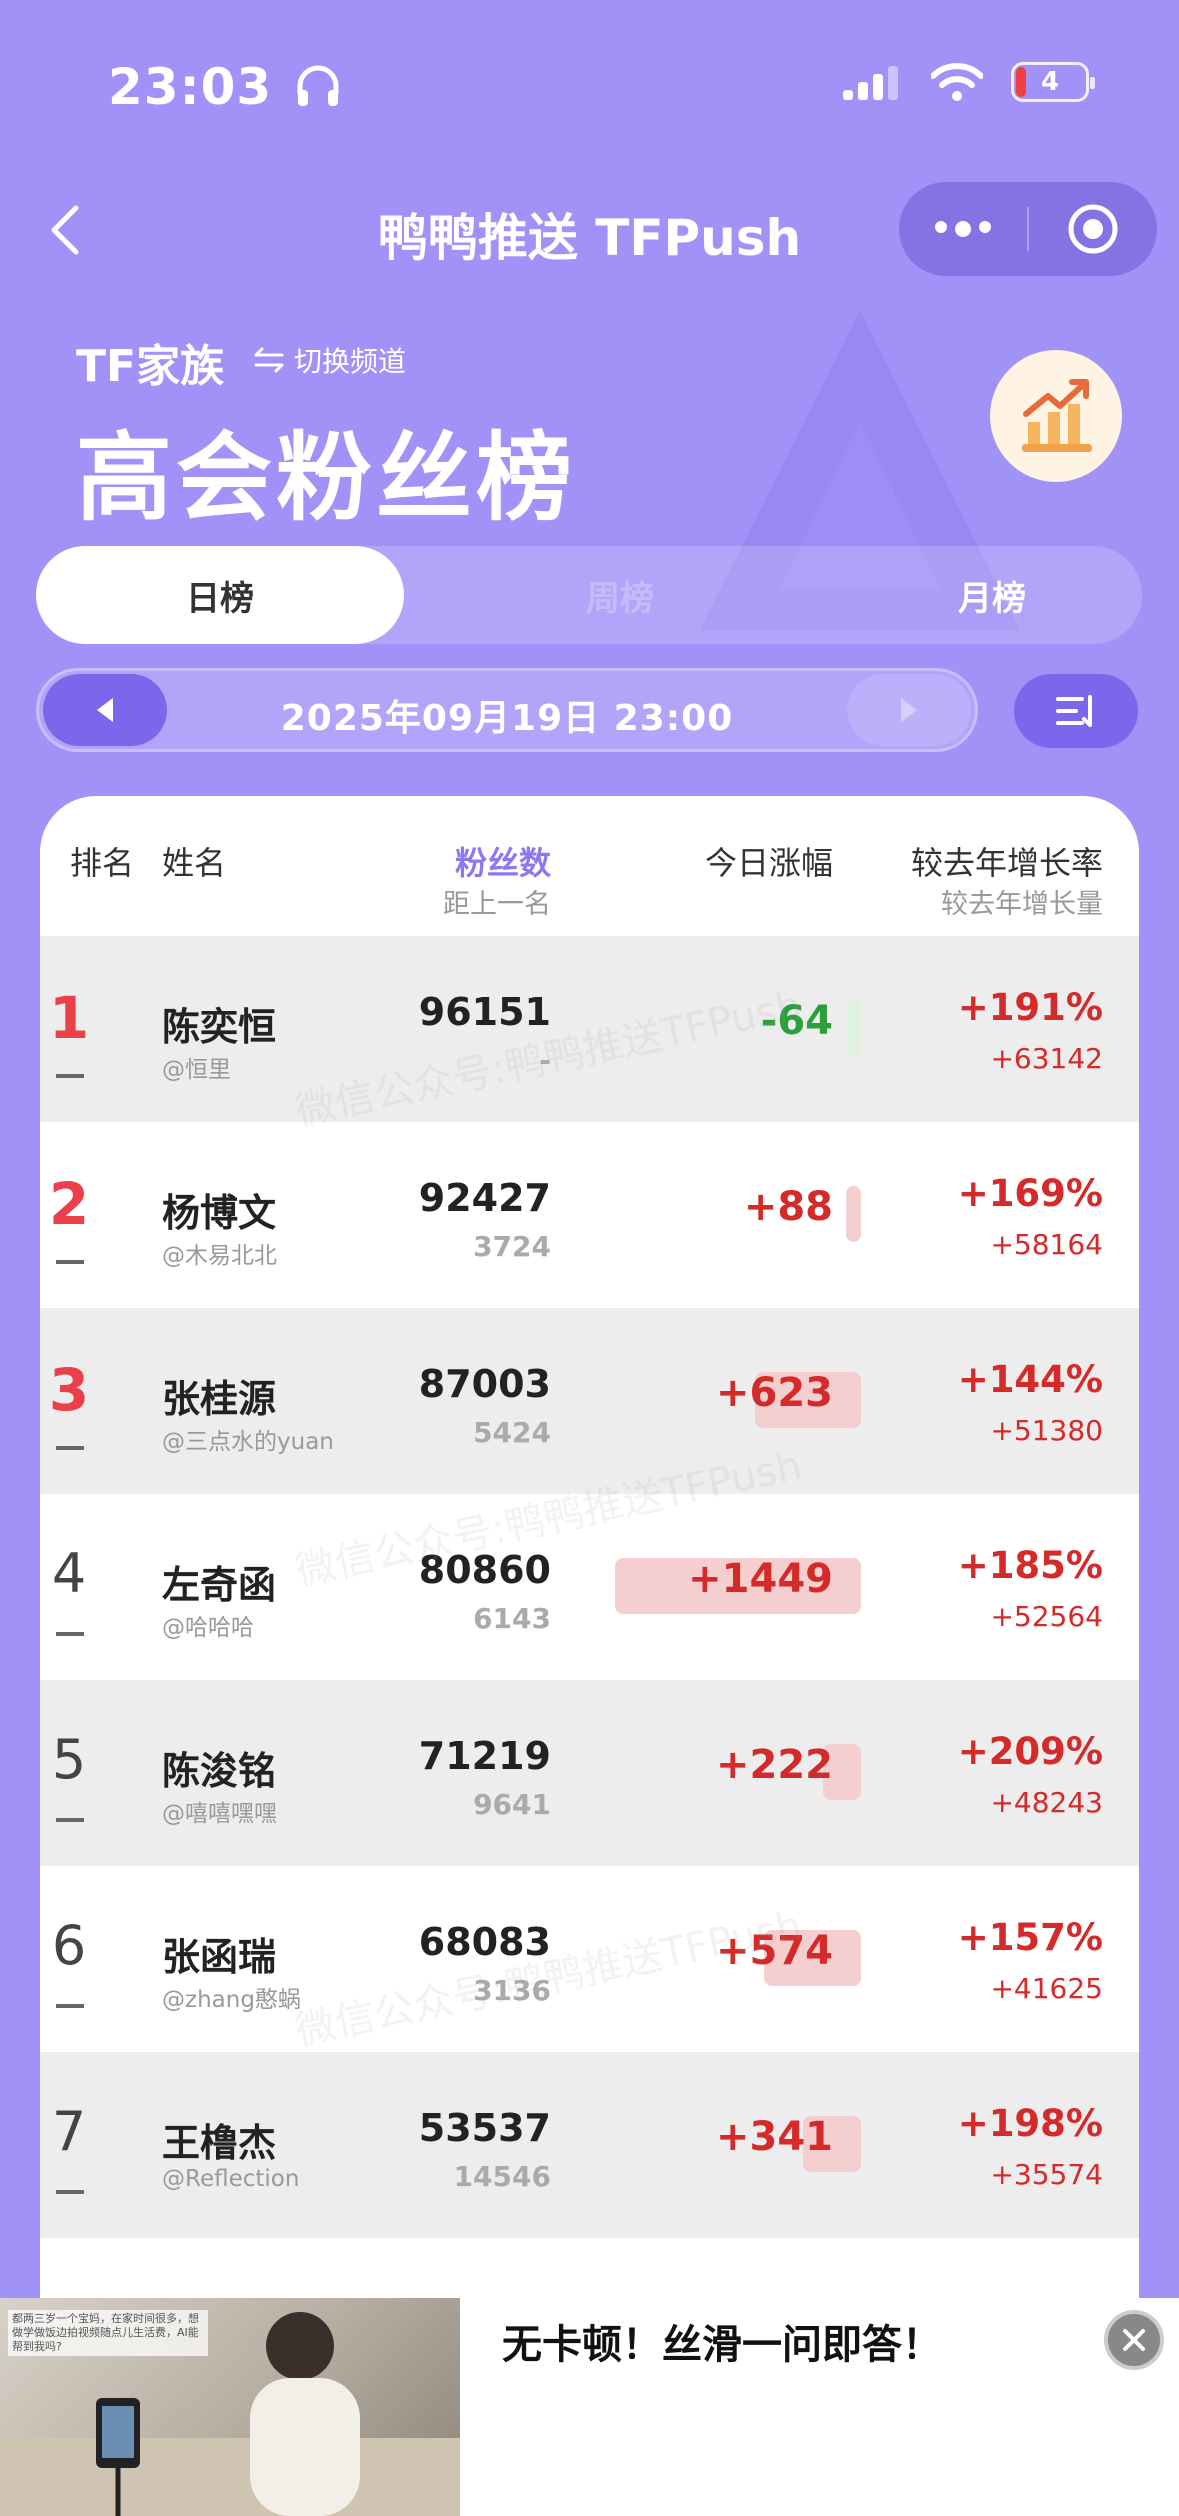  Describe the element at coordinates (589, 2145) in the screenshot. I see `table-row: 7 王橹杰 @Reflection 53537 14546 +341 +198% +35574` at that location.